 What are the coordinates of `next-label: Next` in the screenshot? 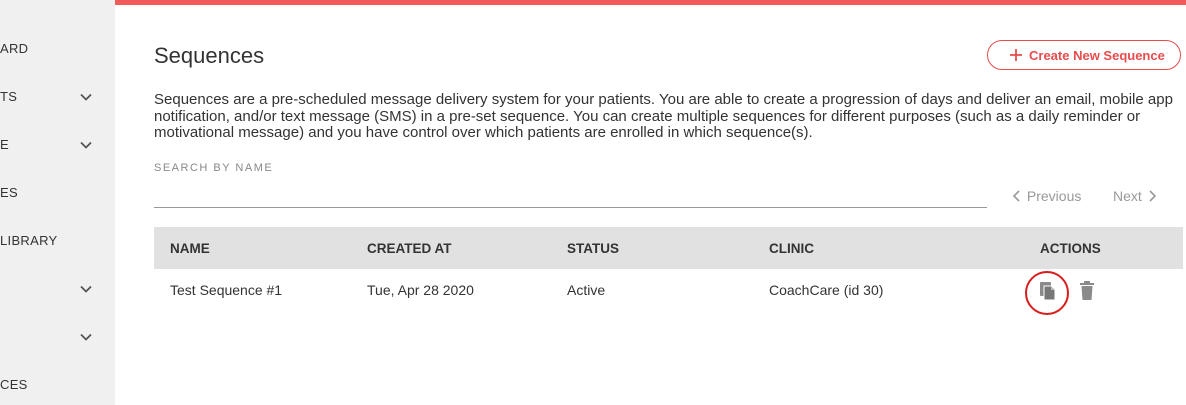 It's located at (1127, 196).